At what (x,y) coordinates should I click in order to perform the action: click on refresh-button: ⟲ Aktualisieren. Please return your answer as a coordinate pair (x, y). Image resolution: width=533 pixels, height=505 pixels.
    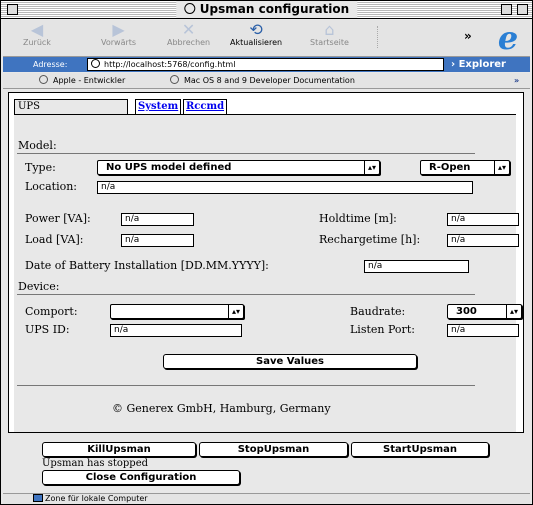
    Looking at the image, I should click on (256, 34).